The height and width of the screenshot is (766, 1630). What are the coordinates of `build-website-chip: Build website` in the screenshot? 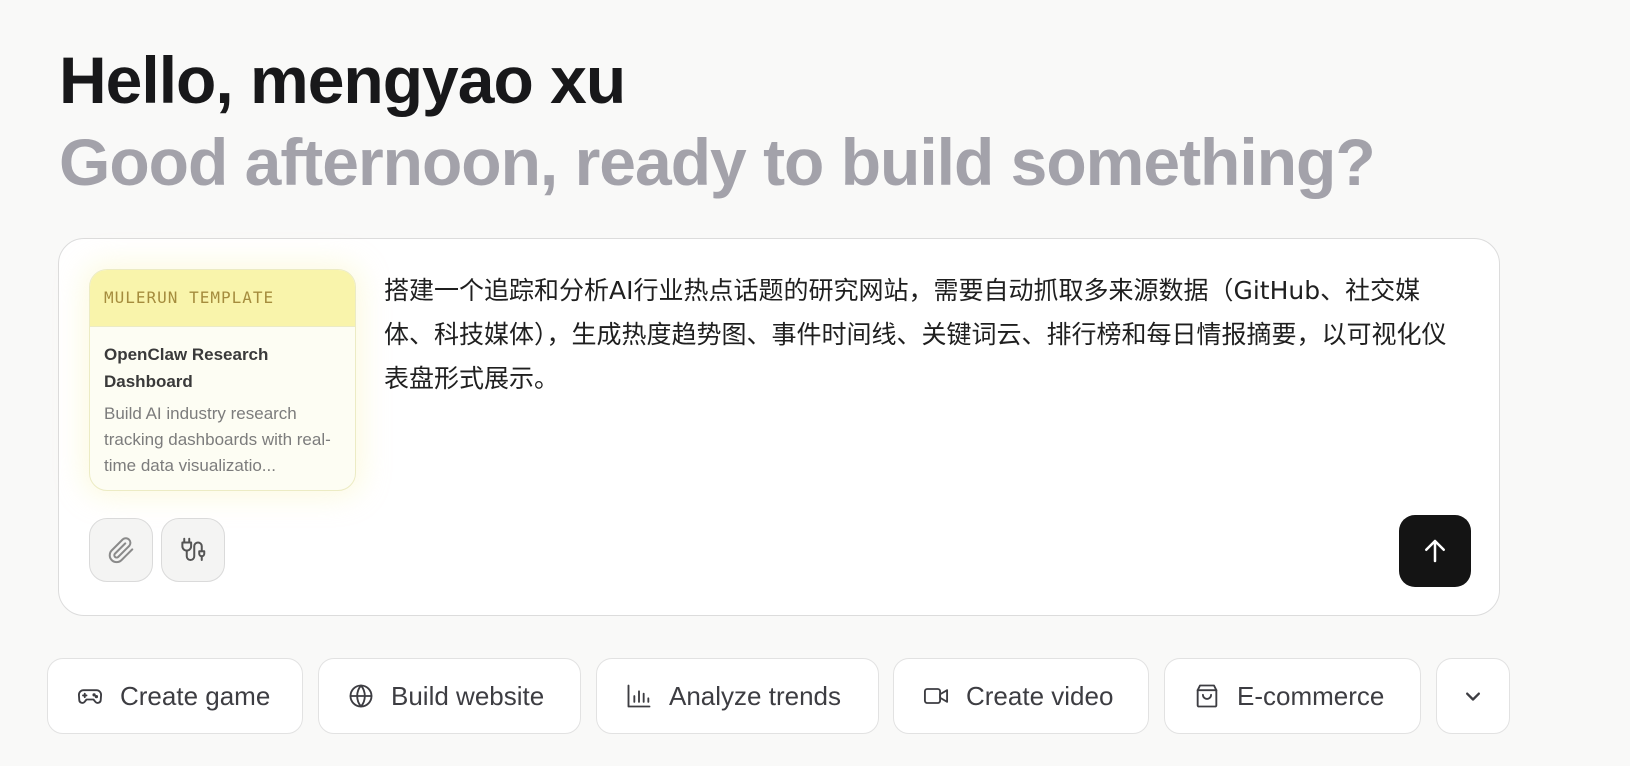 It's located at (449, 696).